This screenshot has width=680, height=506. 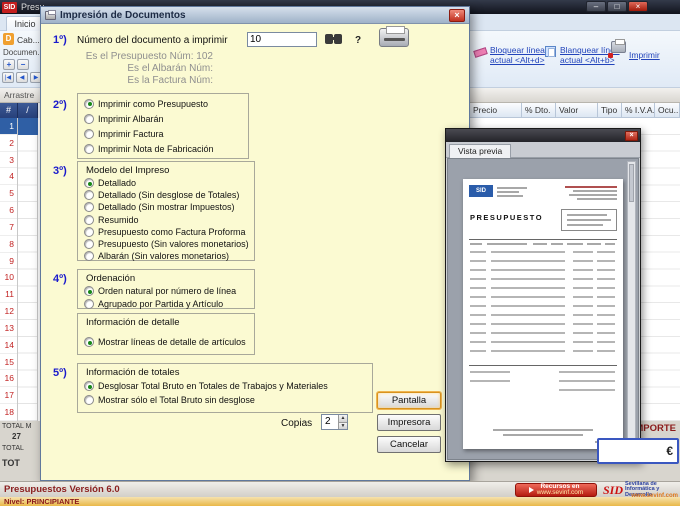 What do you see at coordinates (358, 40) in the screenshot?
I see `help-button: ?` at bounding box center [358, 40].